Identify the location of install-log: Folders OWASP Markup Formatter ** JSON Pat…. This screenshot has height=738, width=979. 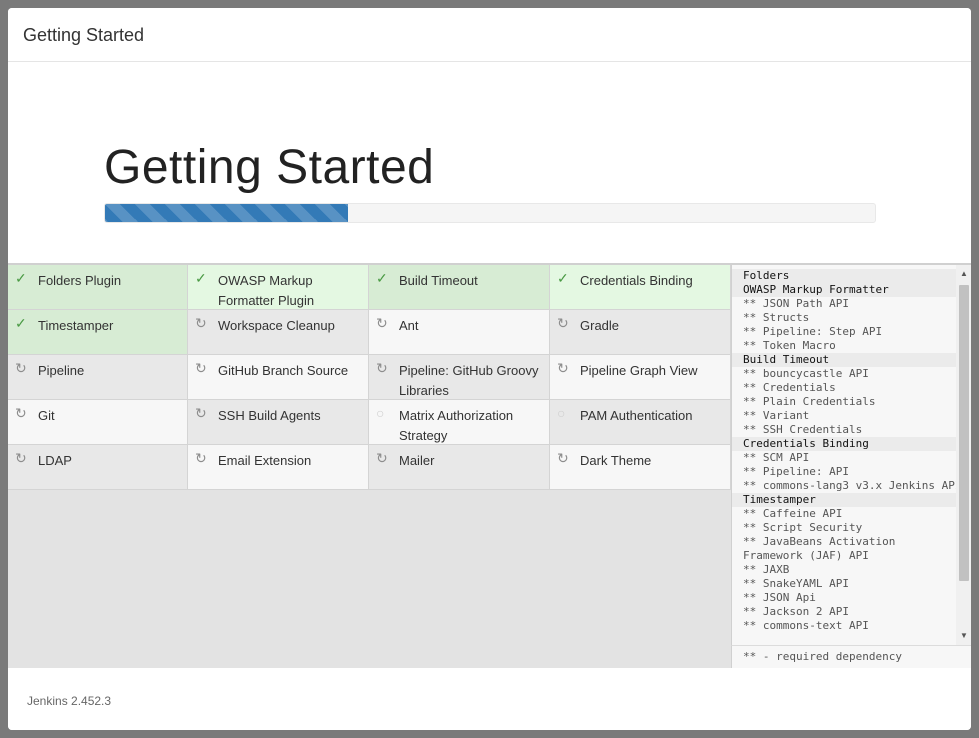
(851, 455).